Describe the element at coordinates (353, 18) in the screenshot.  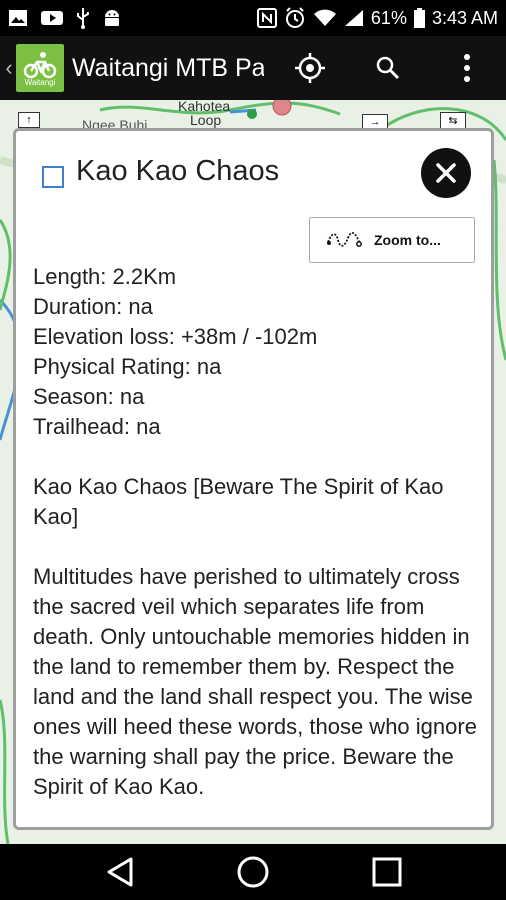
I see `signal-icon` at that location.